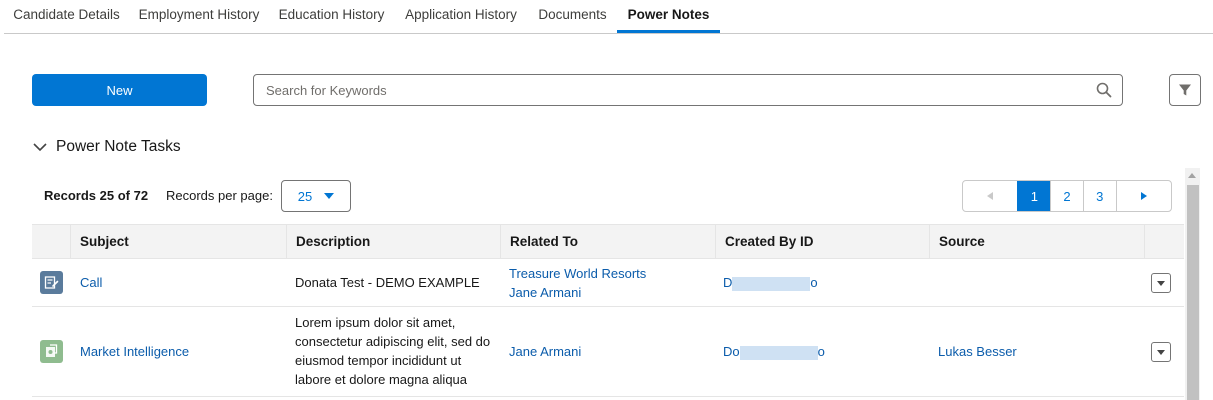 This screenshot has width=1213, height=400. Describe the element at coordinates (977, 351) in the screenshot. I see `source-link: Lukas Besser` at that location.